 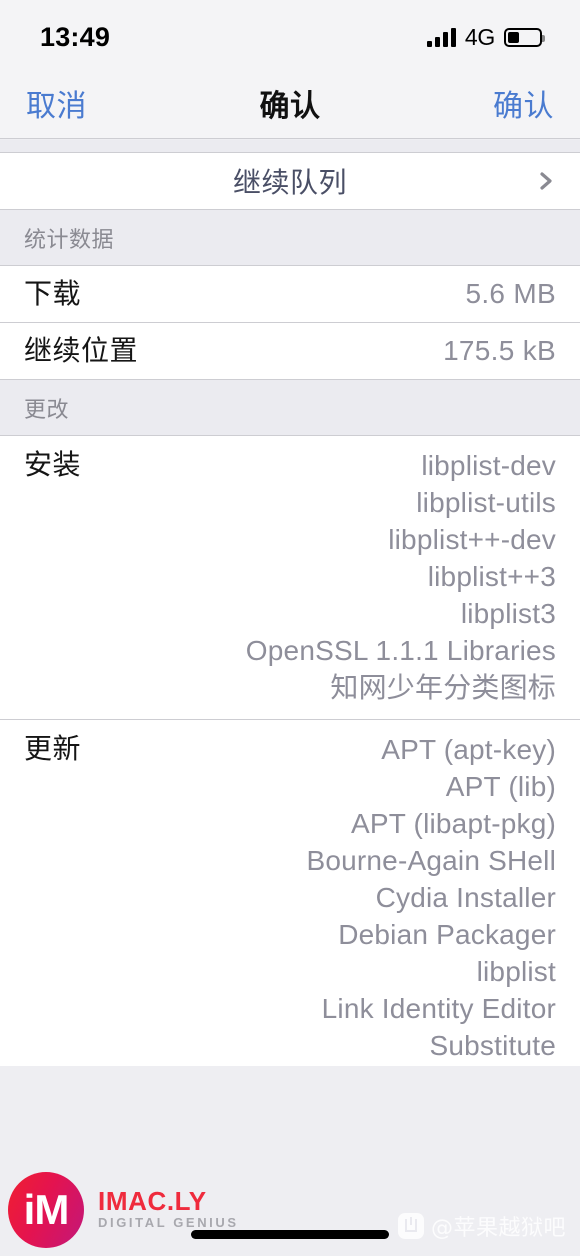 What do you see at coordinates (510, 293) in the screenshot?
I see `row-value: 5.6 MB` at bounding box center [510, 293].